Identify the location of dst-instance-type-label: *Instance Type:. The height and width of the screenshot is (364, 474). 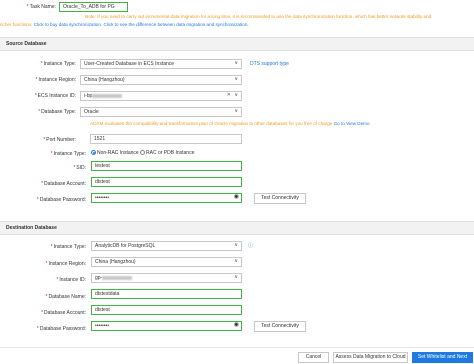
(68, 247).